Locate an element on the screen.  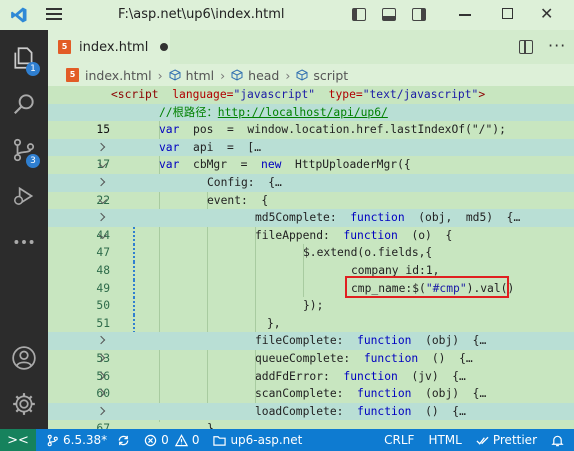
code-line: 52 }, is located at coordinates (311, 330).